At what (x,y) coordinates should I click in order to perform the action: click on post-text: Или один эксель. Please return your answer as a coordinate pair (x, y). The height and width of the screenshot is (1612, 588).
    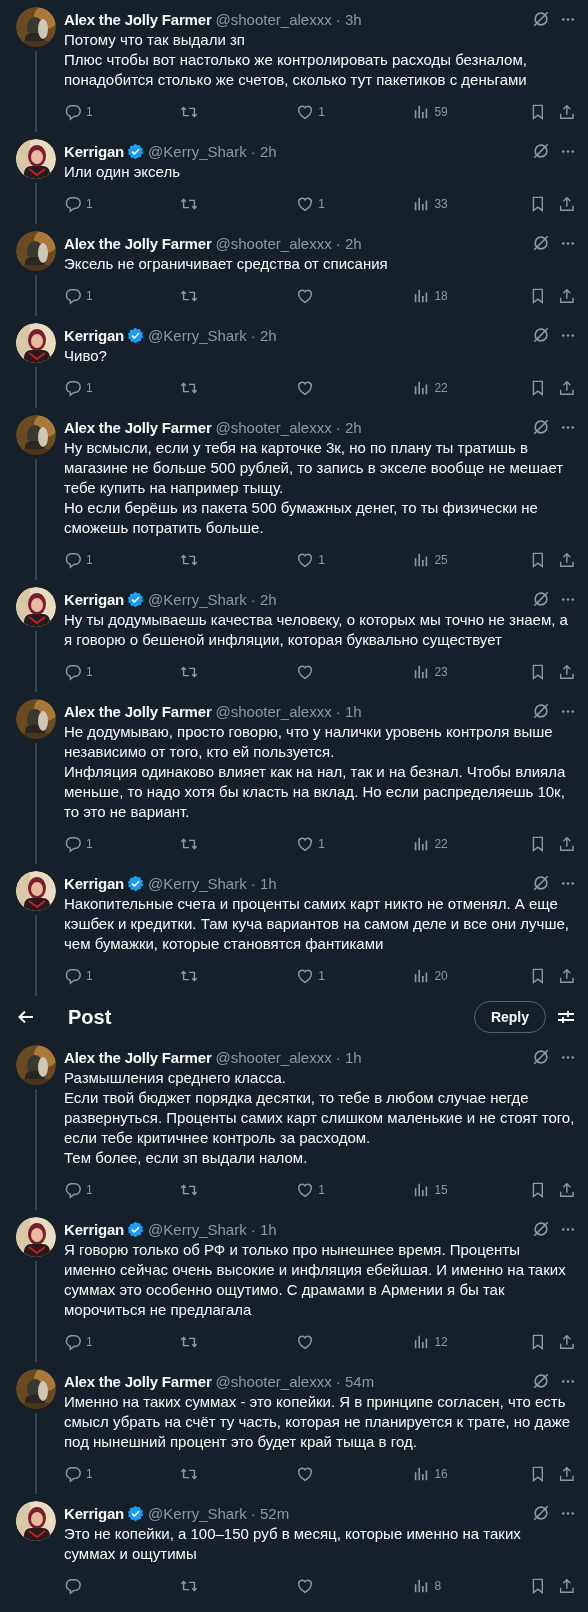
    Looking at the image, I should click on (122, 172).